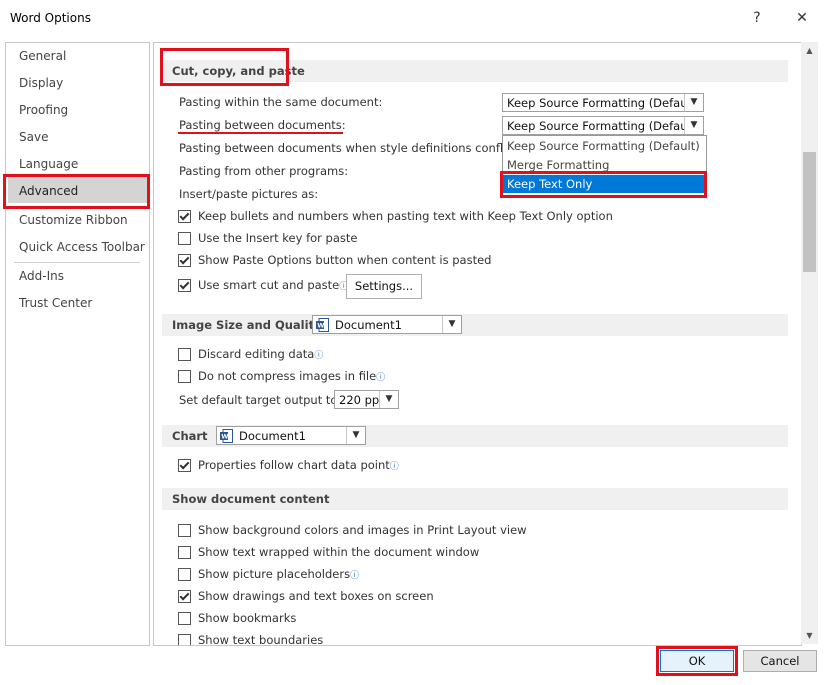 The image size is (827, 685). What do you see at coordinates (809, 635) in the screenshot?
I see `scroll-down-icon: ▼` at bounding box center [809, 635].